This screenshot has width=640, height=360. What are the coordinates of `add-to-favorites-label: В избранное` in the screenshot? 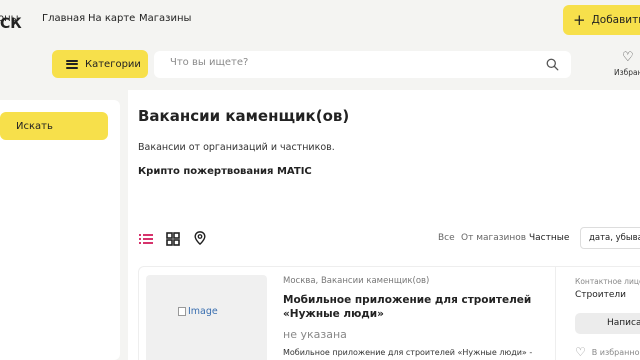 It's located at (615, 352).